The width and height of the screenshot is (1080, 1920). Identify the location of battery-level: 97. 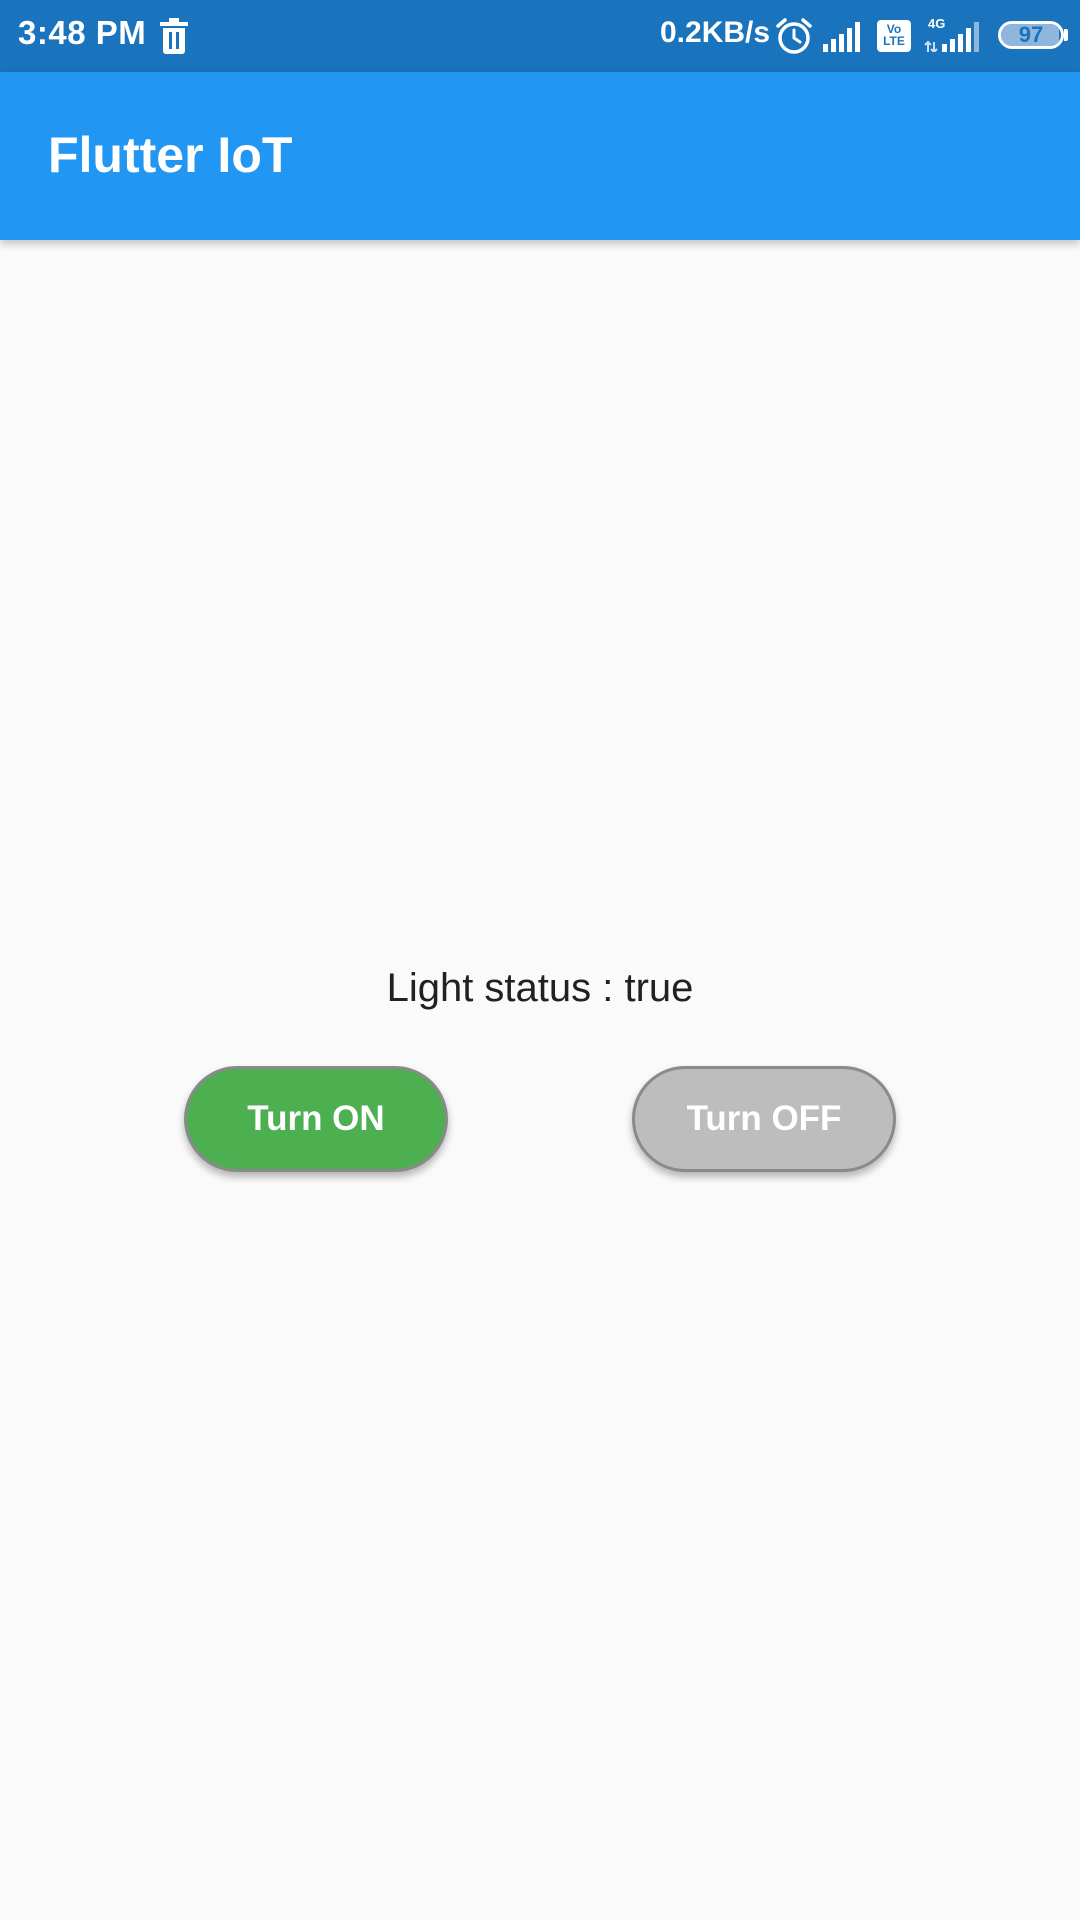
(1031, 34).